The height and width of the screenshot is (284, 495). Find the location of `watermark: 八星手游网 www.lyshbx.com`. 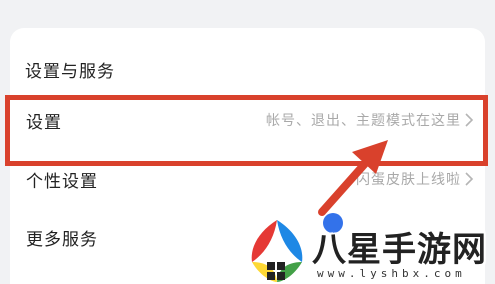

watermark: 八星手游网 www.lyshbx.com is located at coordinates (370, 251).